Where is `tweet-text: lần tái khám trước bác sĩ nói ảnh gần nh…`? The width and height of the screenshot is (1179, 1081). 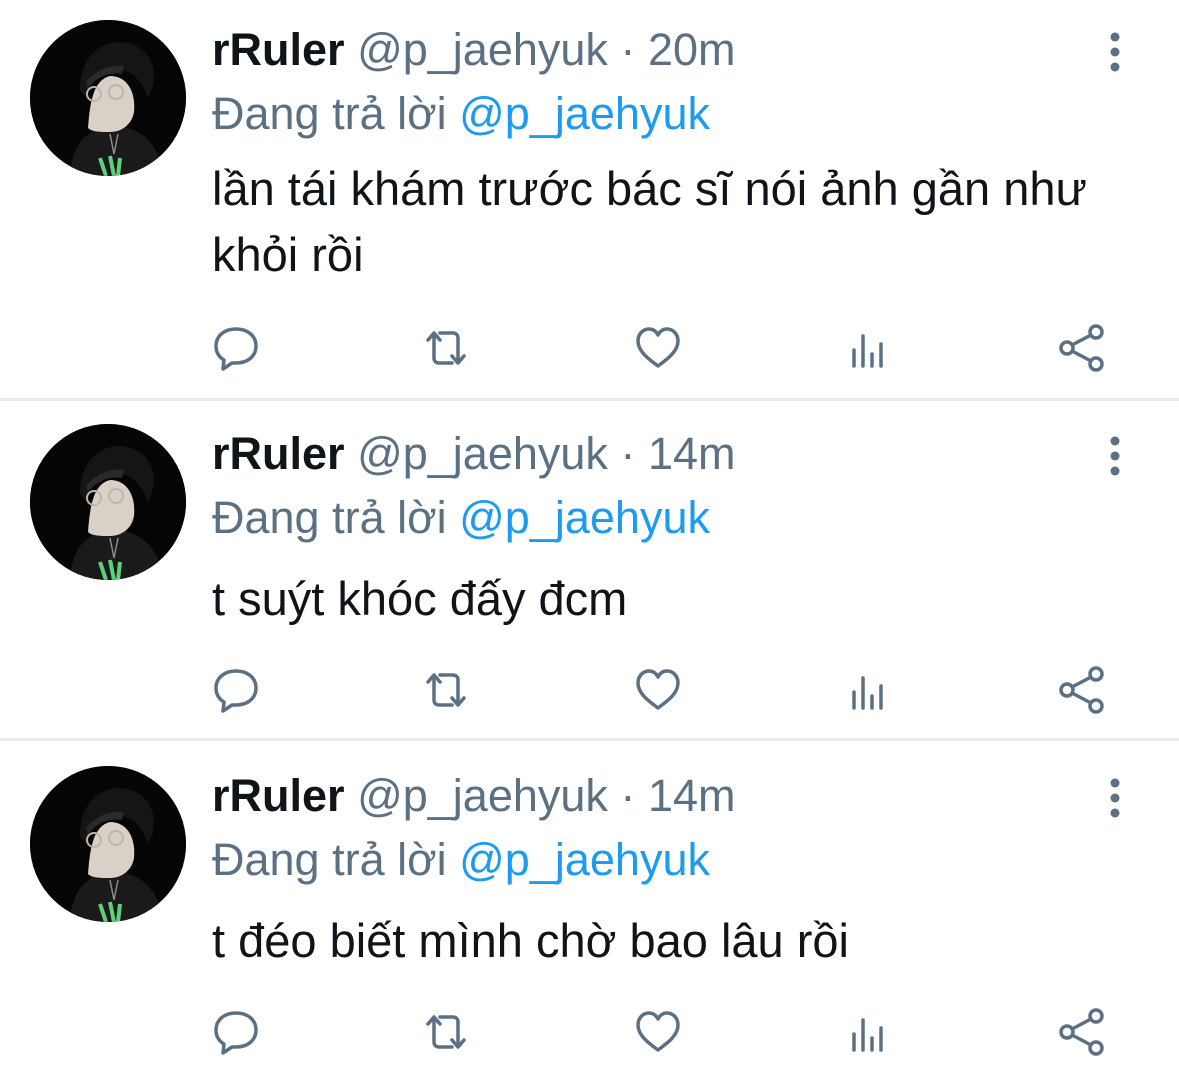
tweet-text: lần tái khám trước bác sĩ nói ảnh gần nh… is located at coordinates (649, 221).